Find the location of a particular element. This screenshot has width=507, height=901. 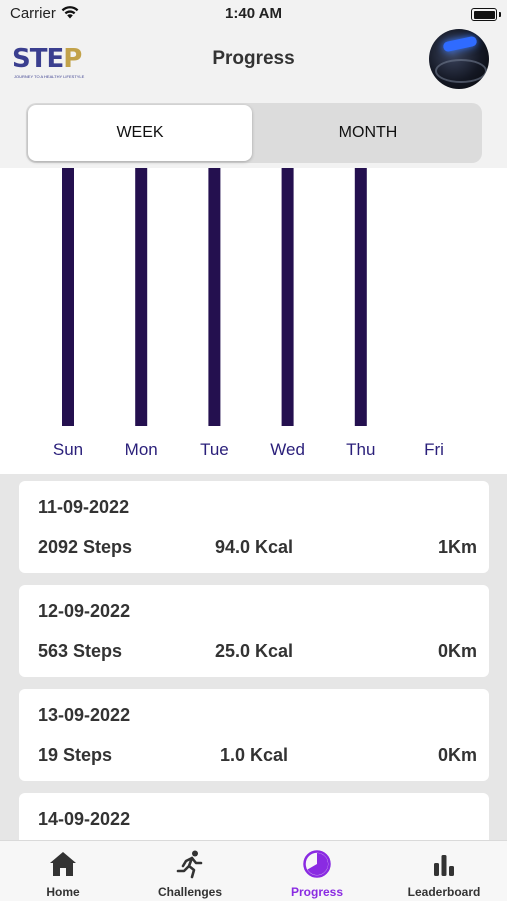

tab-leaderboard: Leaderboard is located at coordinates (444, 871).